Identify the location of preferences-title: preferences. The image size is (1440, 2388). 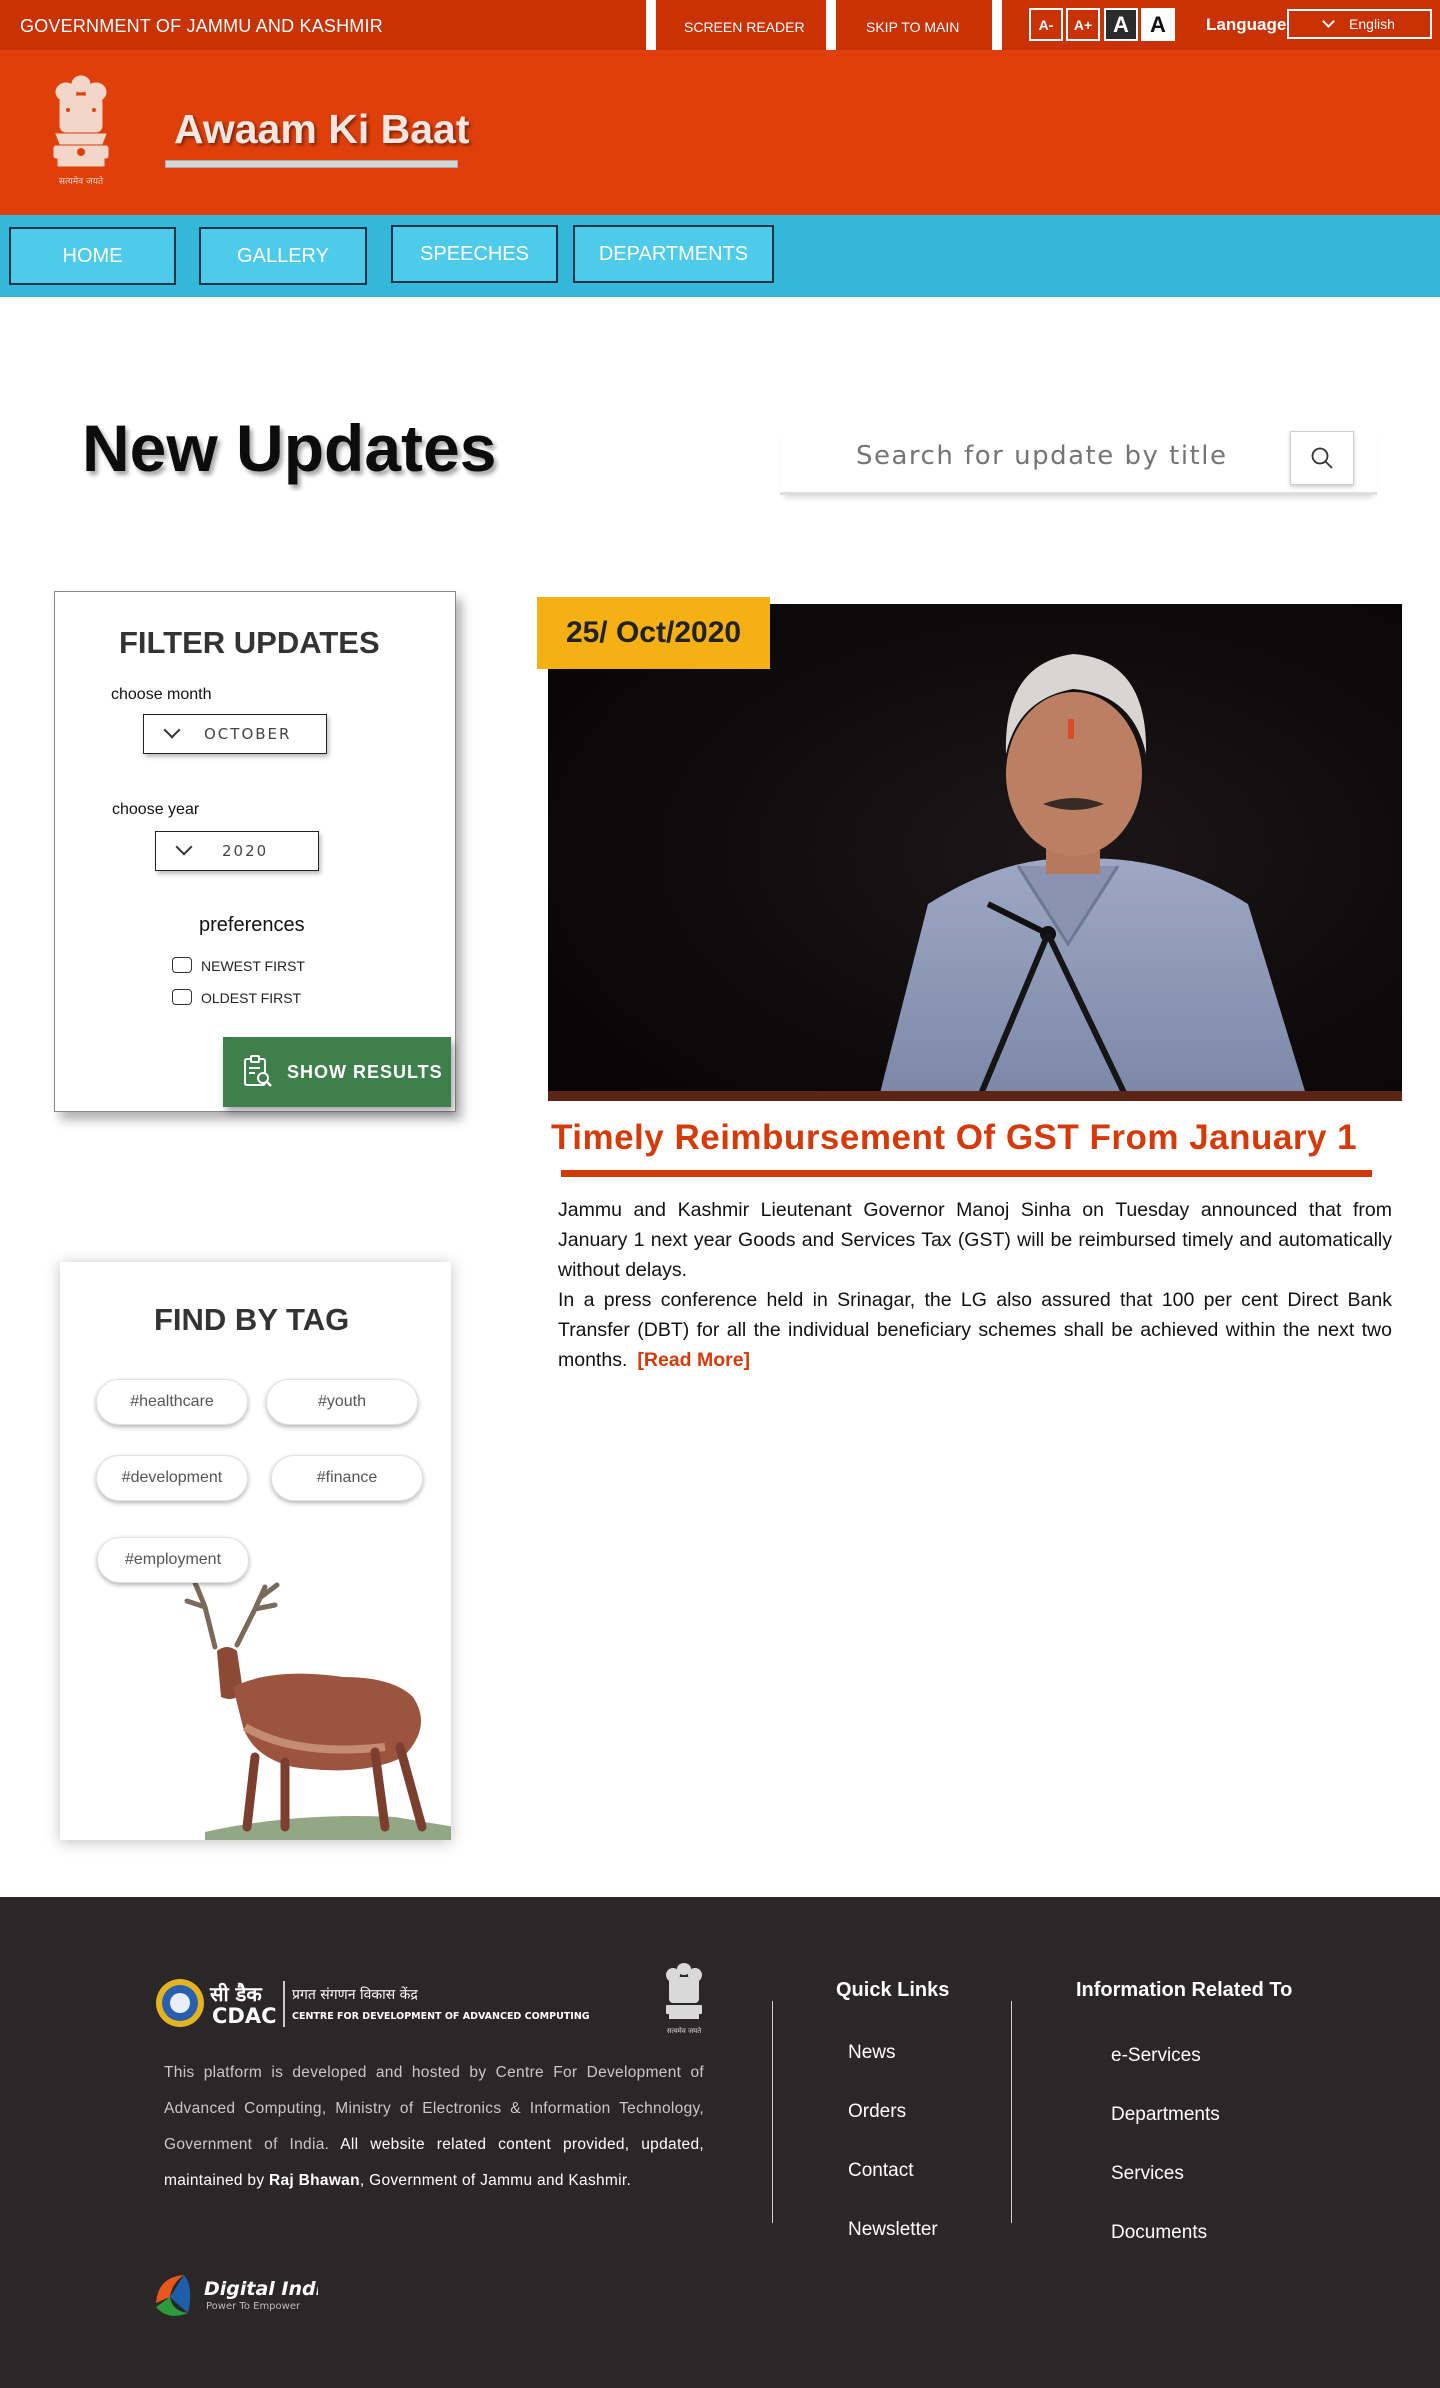
(252, 925).